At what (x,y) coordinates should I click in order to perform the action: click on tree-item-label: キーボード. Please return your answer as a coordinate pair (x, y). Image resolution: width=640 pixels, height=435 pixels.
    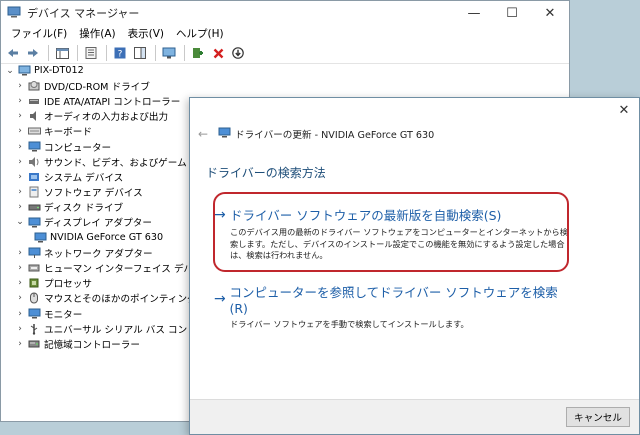
    Looking at the image, I should click on (68, 133).